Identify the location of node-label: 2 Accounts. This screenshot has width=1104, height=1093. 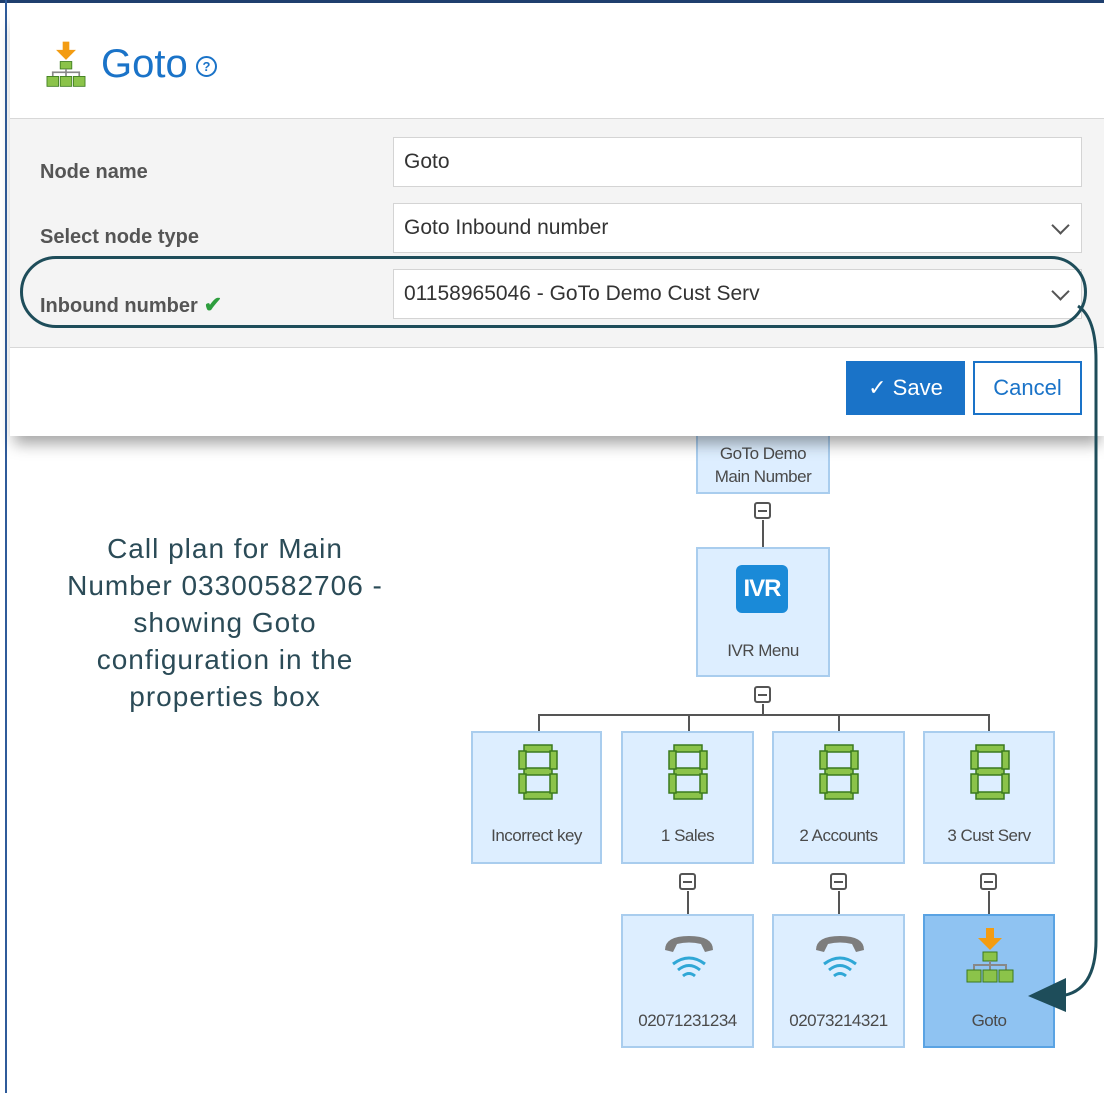
(838, 835).